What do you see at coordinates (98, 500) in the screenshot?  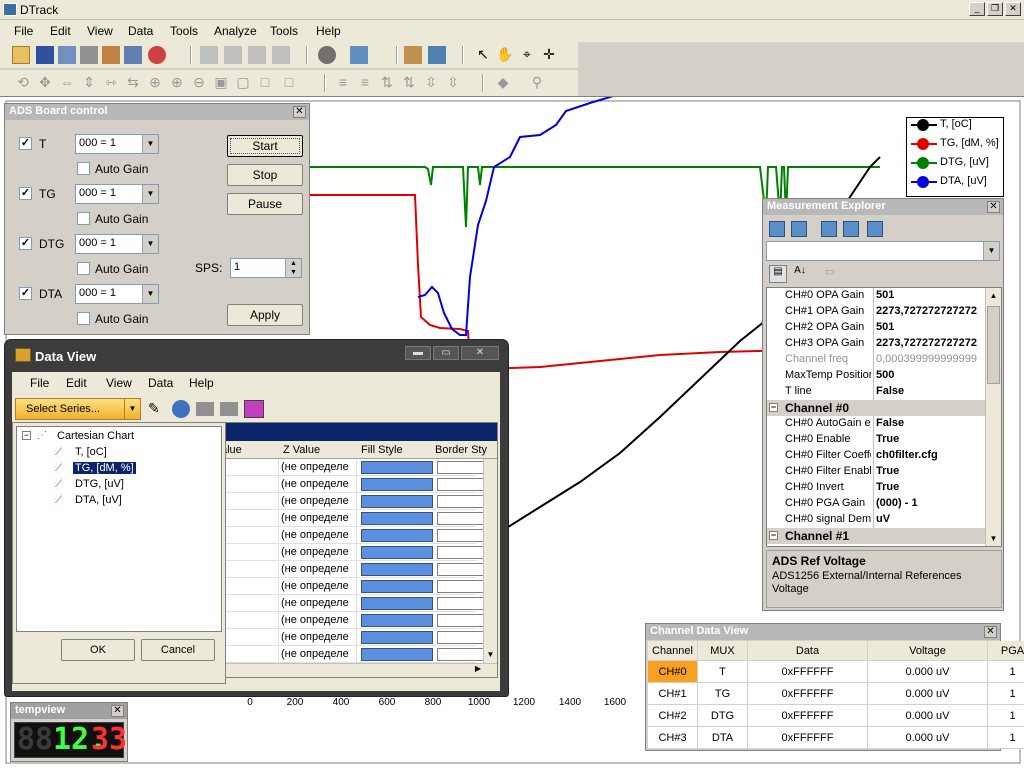 I see `tree-item-series: DTA, [uV]` at bounding box center [98, 500].